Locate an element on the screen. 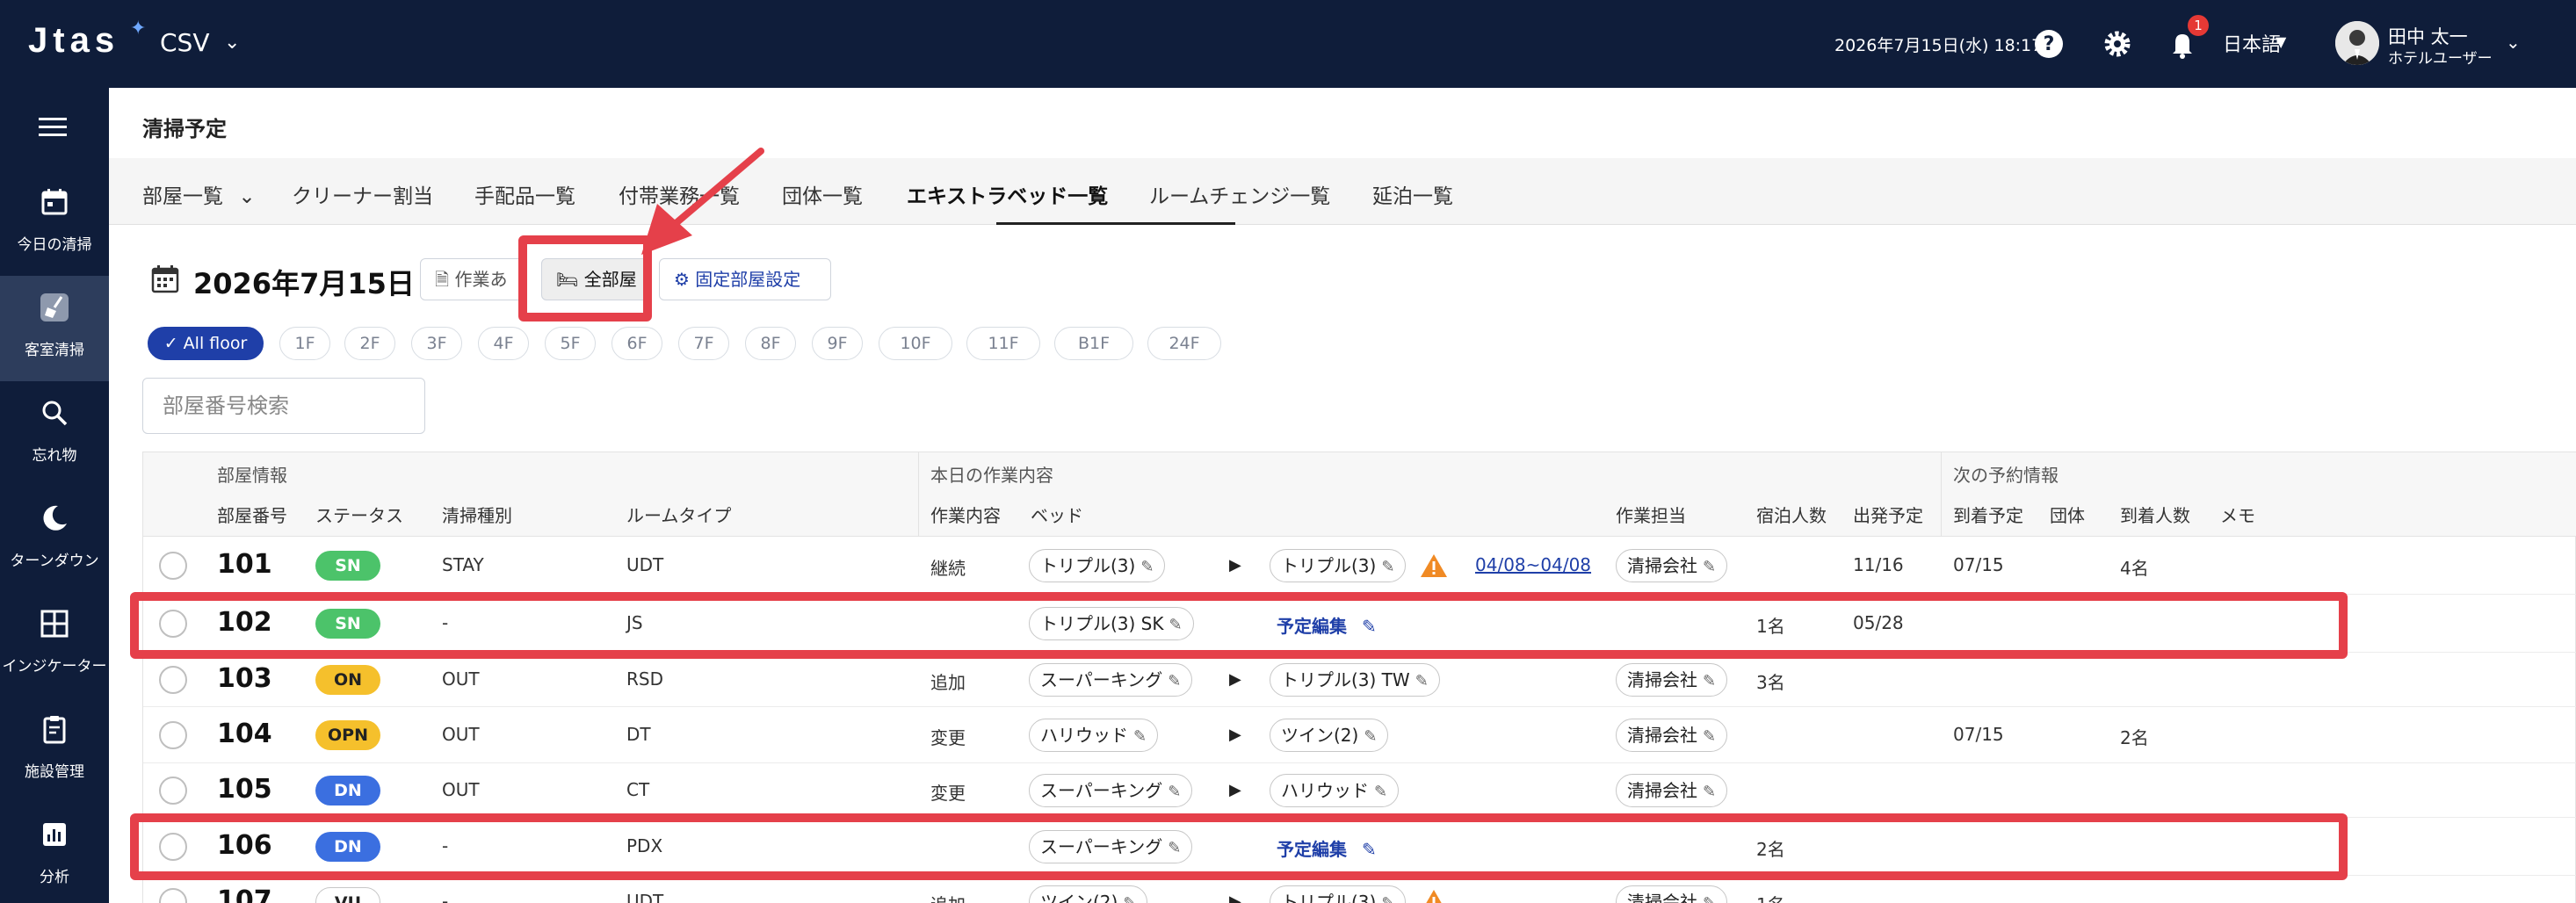 The image size is (2576, 903). status-badge: DN is located at coordinates (347, 790).